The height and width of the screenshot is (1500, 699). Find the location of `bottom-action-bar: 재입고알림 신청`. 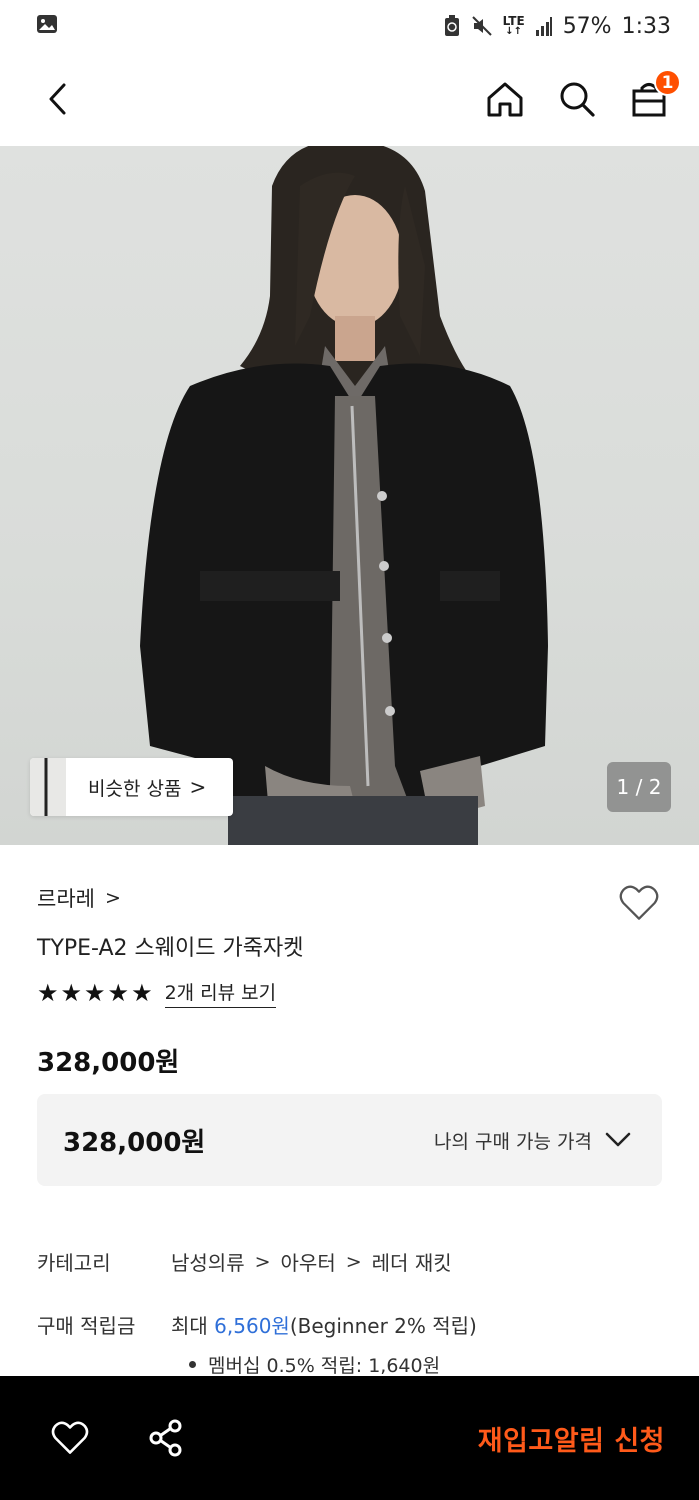

bottom-action-bar: 재입고알림 신청 is located at coordinates (349, 1438).